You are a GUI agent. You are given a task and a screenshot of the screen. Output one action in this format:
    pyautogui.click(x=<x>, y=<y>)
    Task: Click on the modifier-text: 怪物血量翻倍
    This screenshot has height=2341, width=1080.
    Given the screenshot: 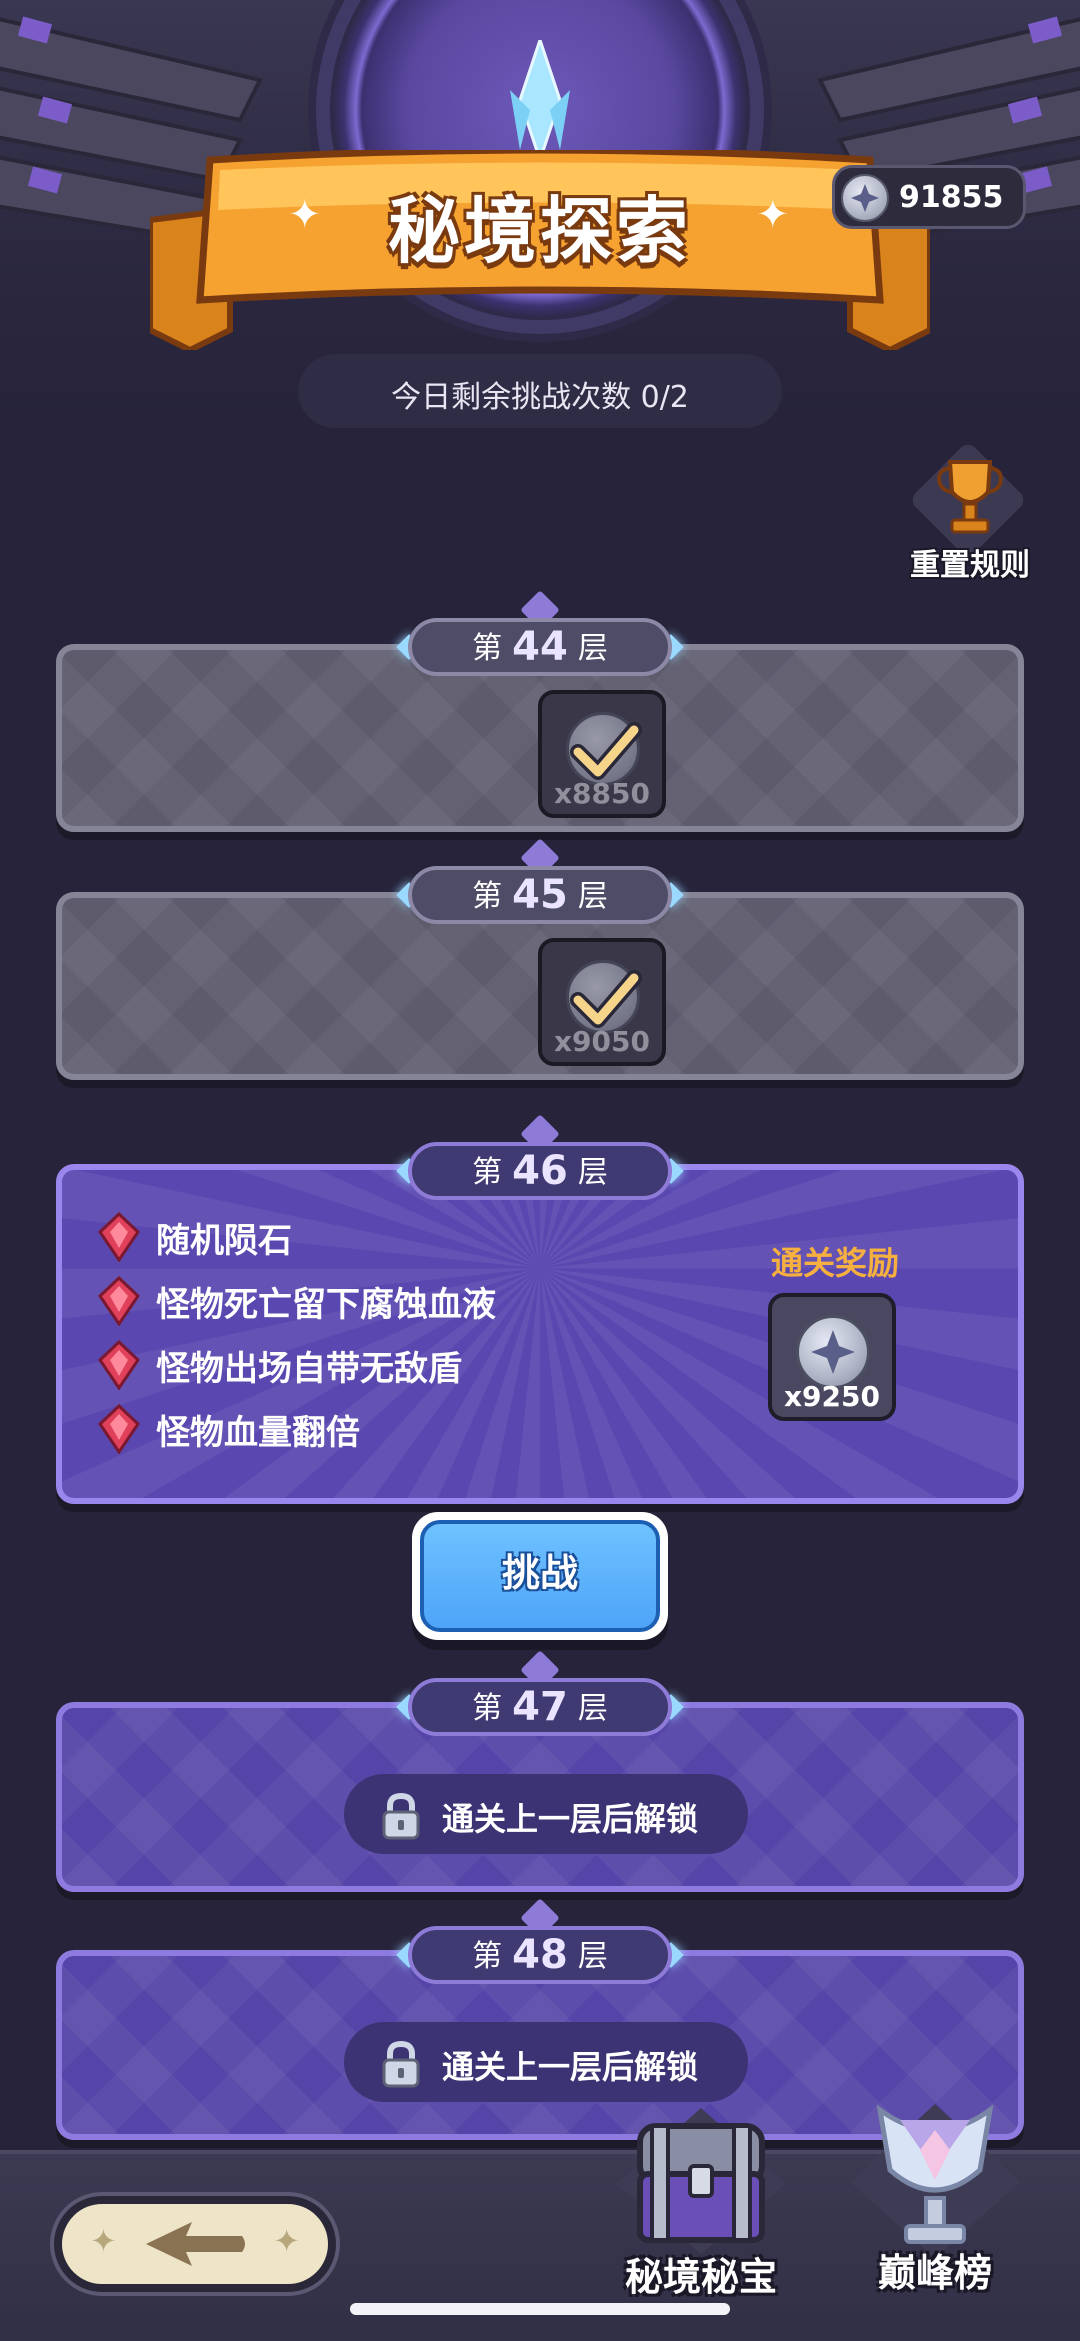 What is the action you would take?
    pyautogui.click(x=258, y=1432)
    